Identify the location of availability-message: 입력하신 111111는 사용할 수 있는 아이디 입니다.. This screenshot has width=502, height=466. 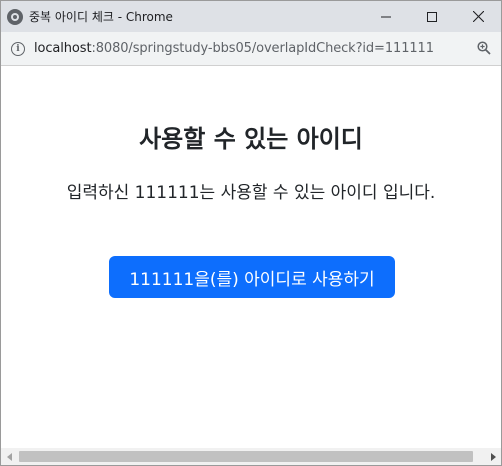
(251, 193).